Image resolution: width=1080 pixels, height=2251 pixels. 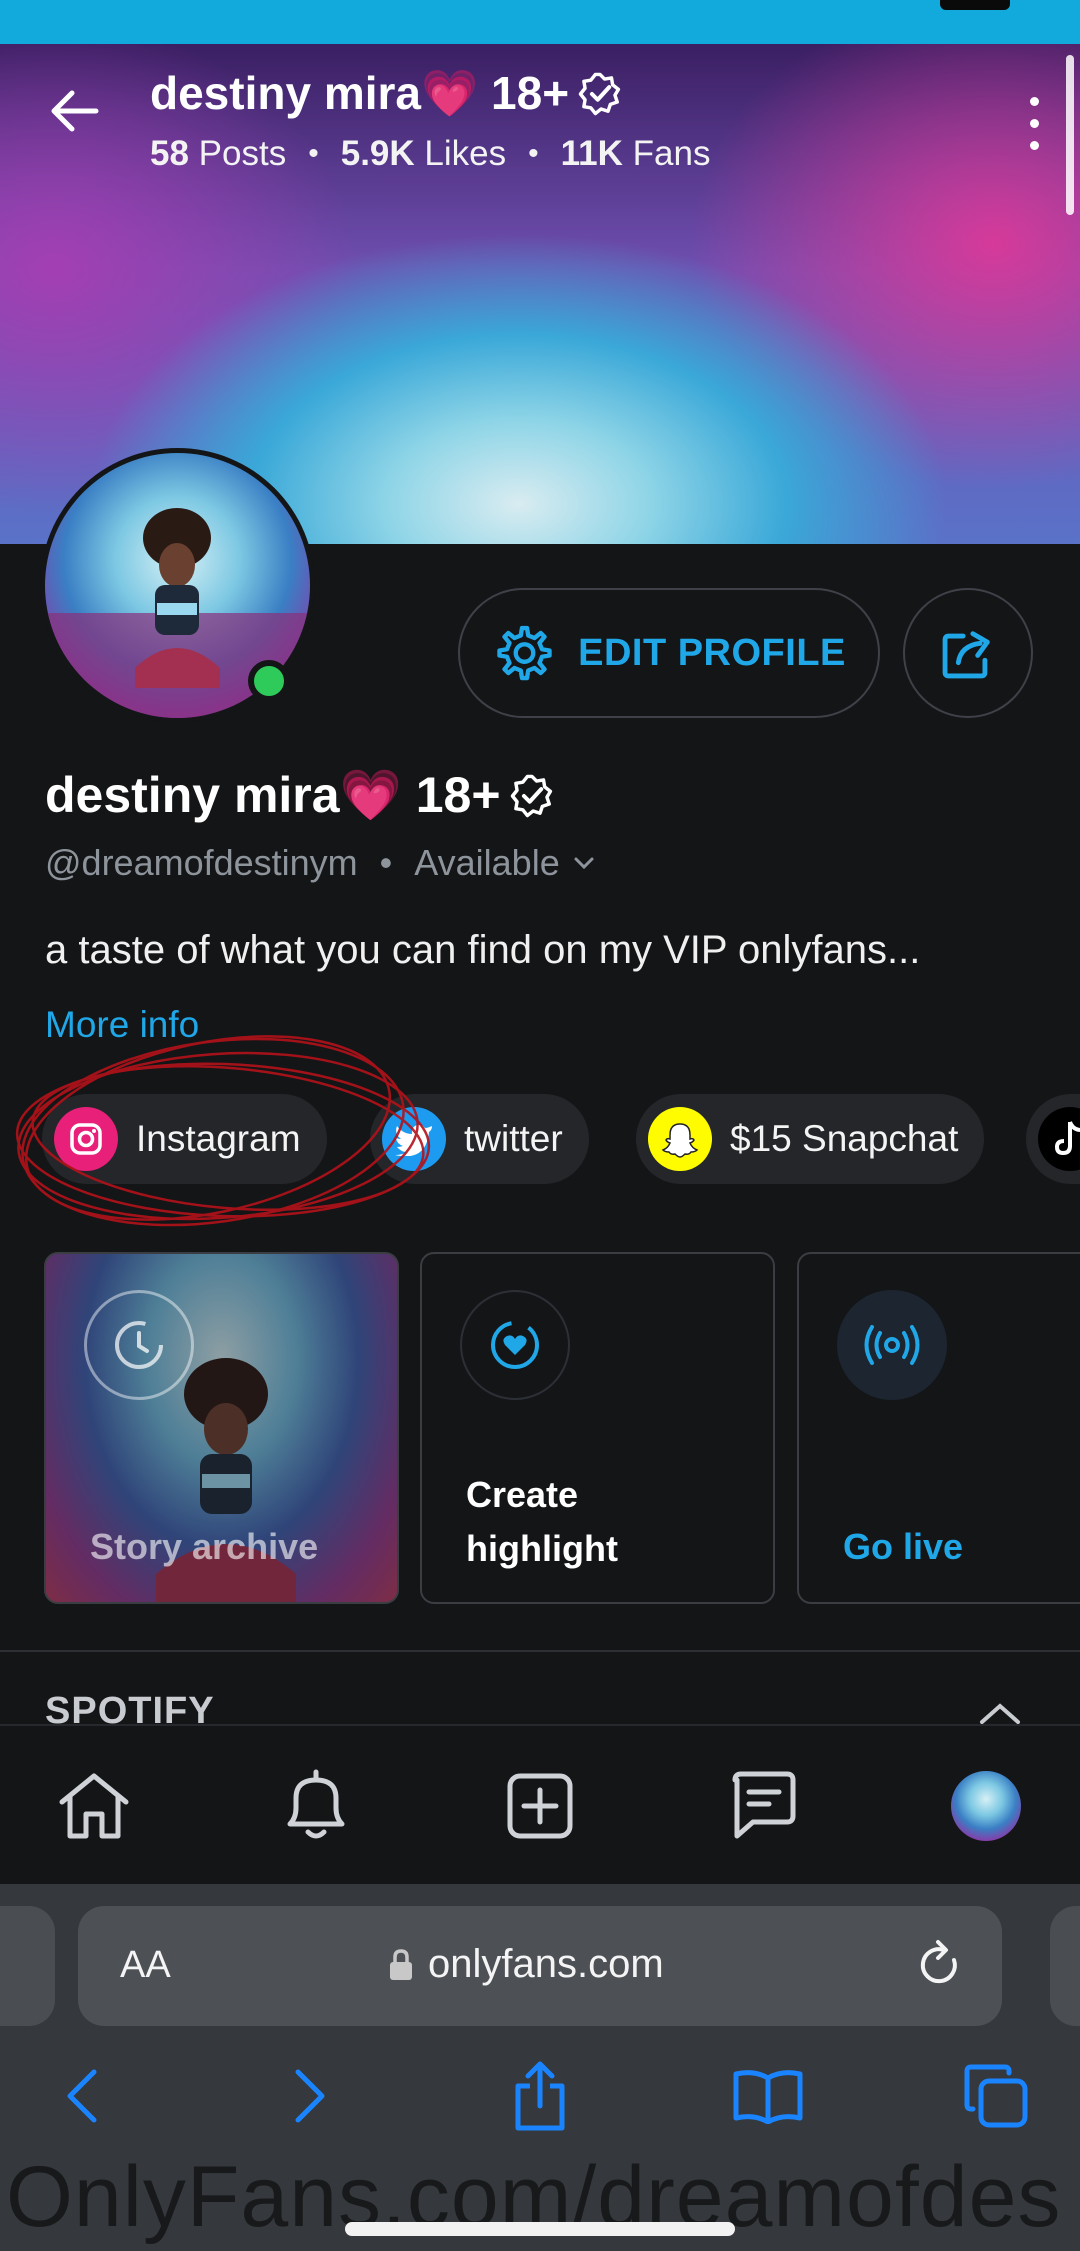 I want to click on nav-profile, so click(x=986, y=1806).